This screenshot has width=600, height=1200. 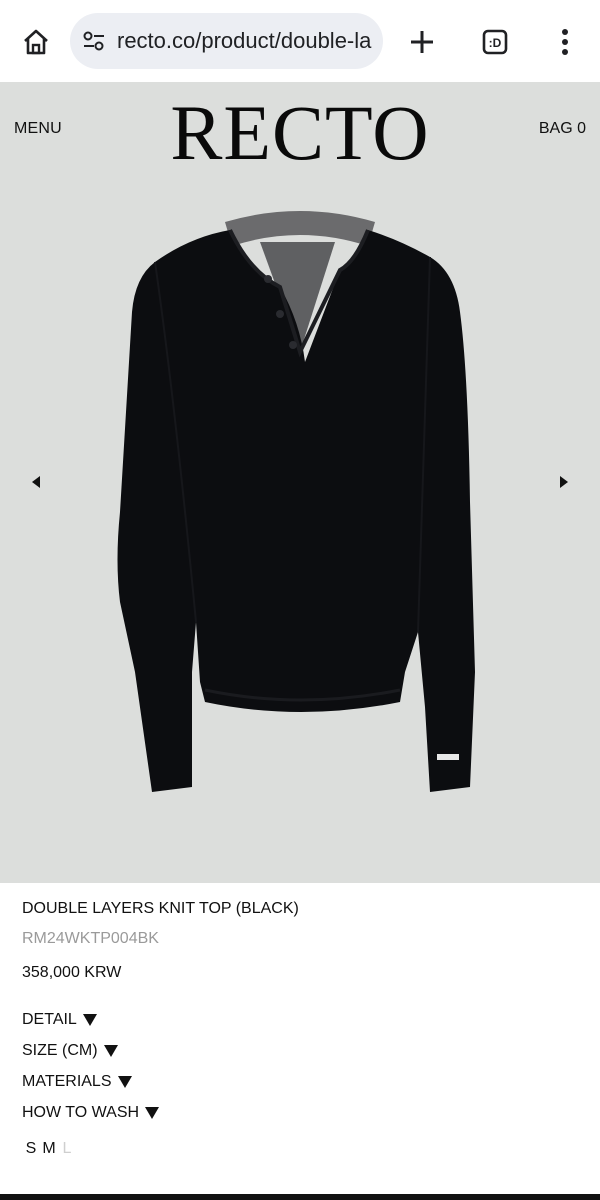 I want to click on address-bar: recto.co/product/double-la, so click(x=226, y=41).